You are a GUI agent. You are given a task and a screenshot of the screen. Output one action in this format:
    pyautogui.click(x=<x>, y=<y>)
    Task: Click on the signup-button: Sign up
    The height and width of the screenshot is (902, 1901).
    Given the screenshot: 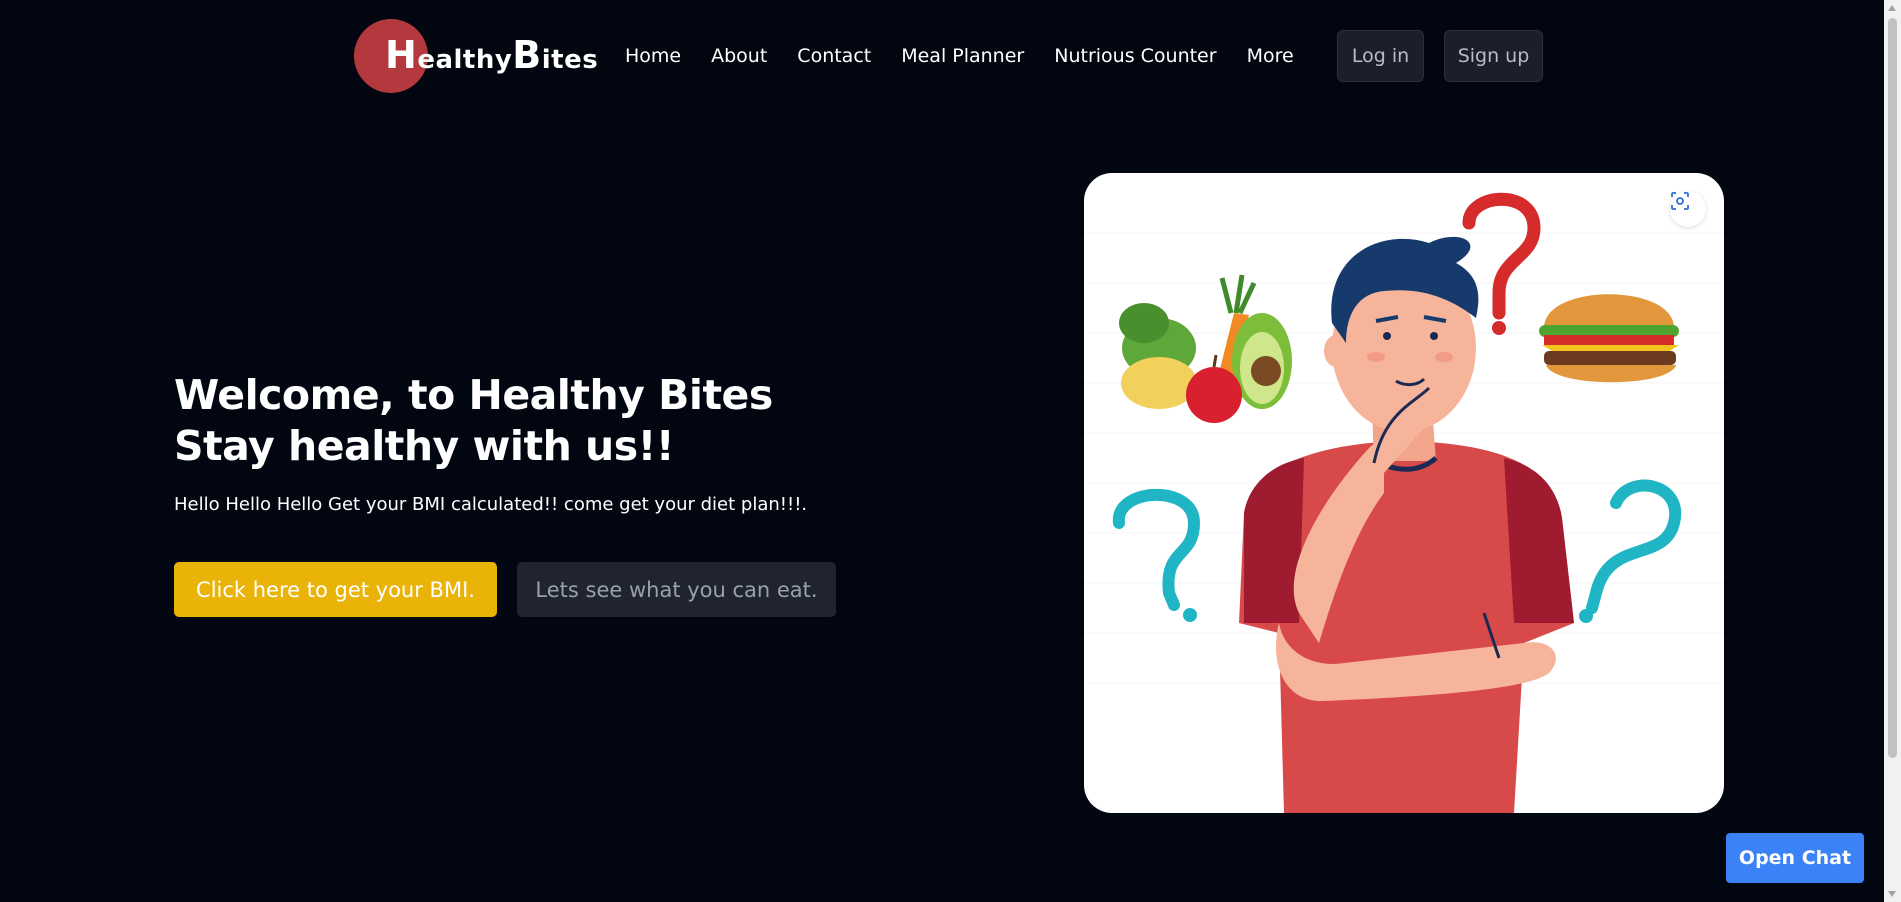 What is the action you would take?
    pyautogui.click(x=1493, y=56)
    